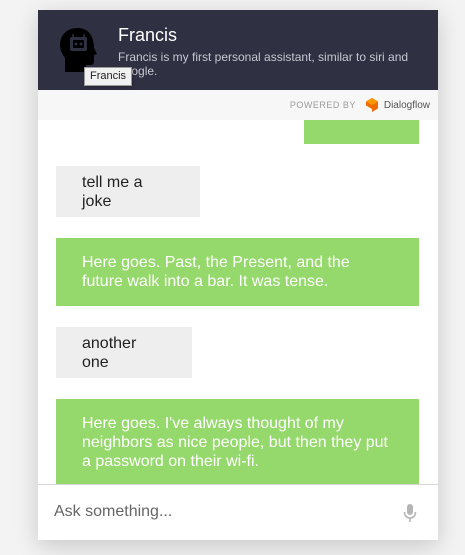 The width and height of the screenshot is (465, 555). Describe the element at coordinates (128, 191) in the screenshot. I see `user-message: tell me a joke` at that location.